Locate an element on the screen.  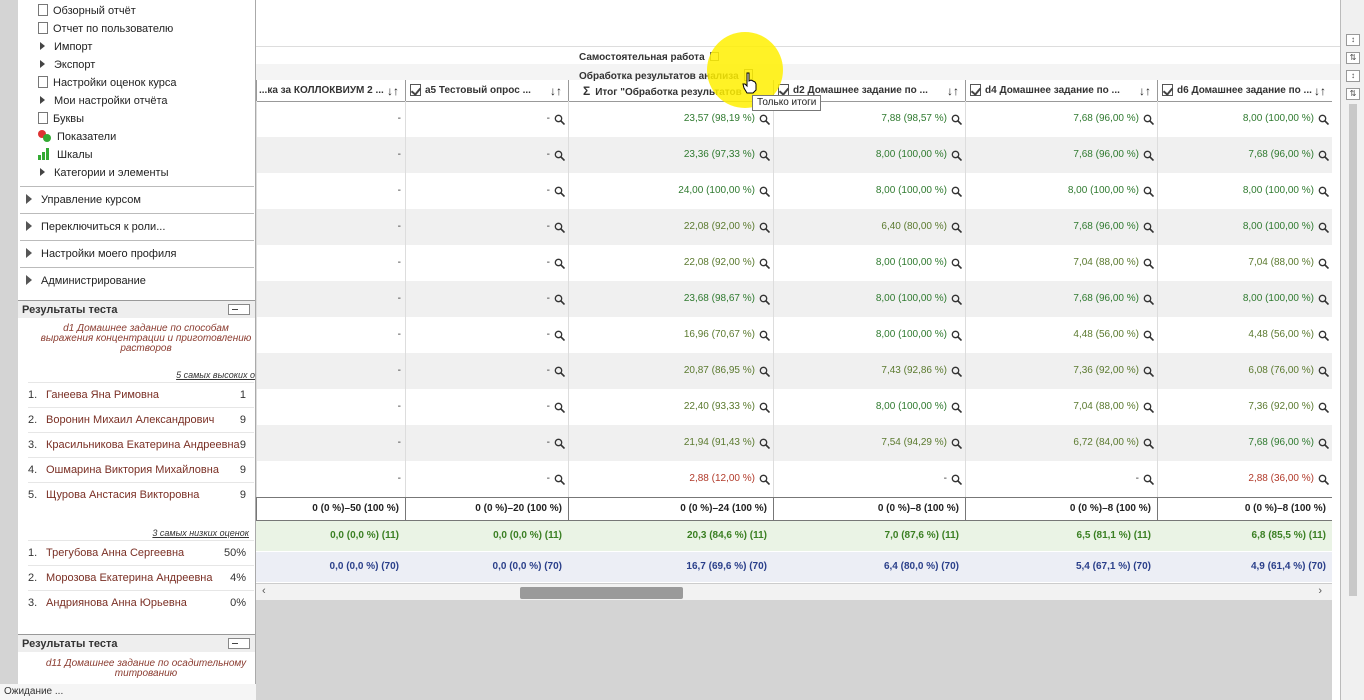
nav-item: Мои настройки отчёта is located at coordinates (104, 101).